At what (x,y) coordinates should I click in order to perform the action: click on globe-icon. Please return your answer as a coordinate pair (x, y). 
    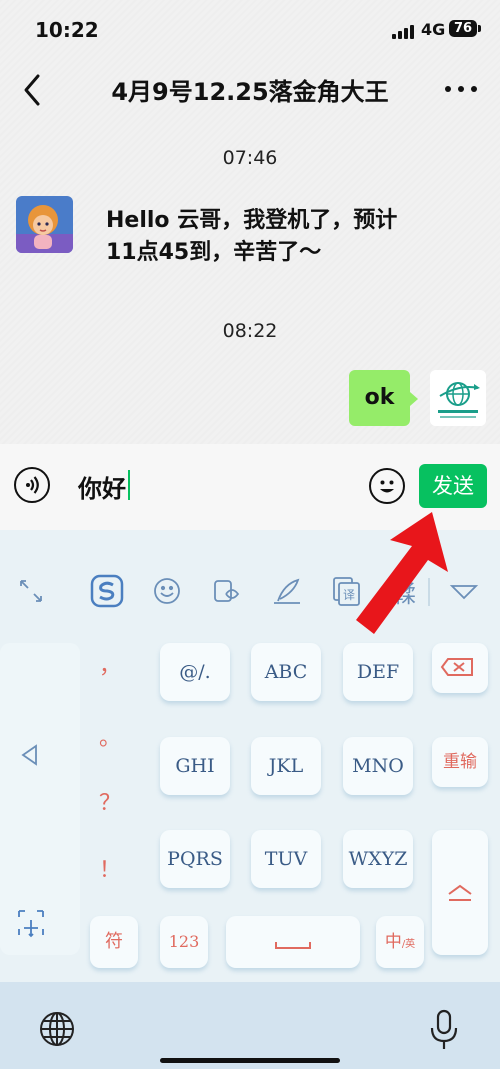
    Looking at the image, I should click on (57, 1029).